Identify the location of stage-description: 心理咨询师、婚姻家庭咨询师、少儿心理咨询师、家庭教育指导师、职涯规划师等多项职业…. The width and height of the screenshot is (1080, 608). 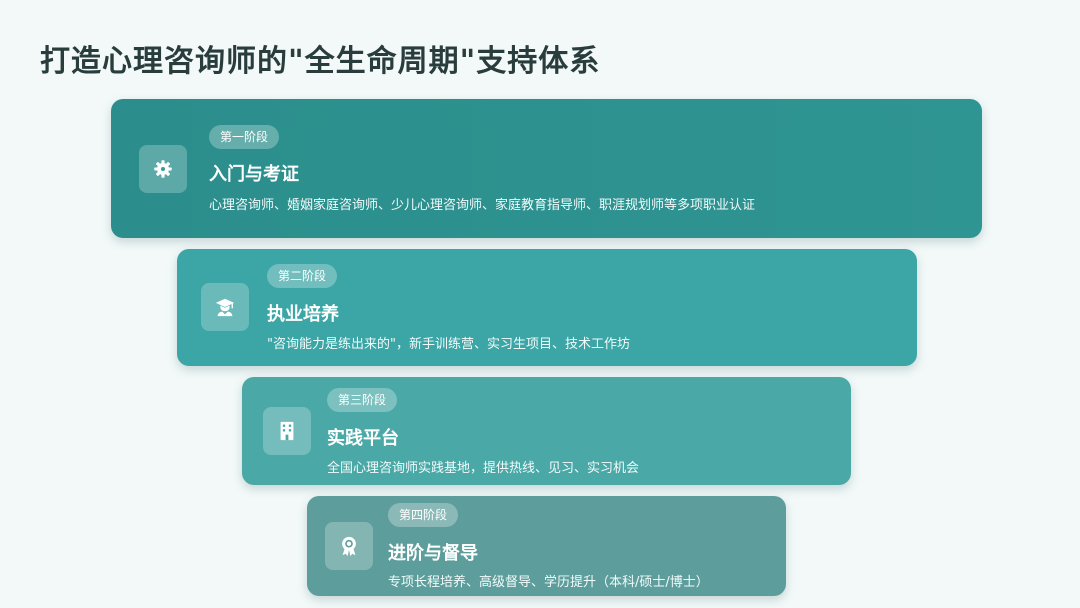
(482, 205).